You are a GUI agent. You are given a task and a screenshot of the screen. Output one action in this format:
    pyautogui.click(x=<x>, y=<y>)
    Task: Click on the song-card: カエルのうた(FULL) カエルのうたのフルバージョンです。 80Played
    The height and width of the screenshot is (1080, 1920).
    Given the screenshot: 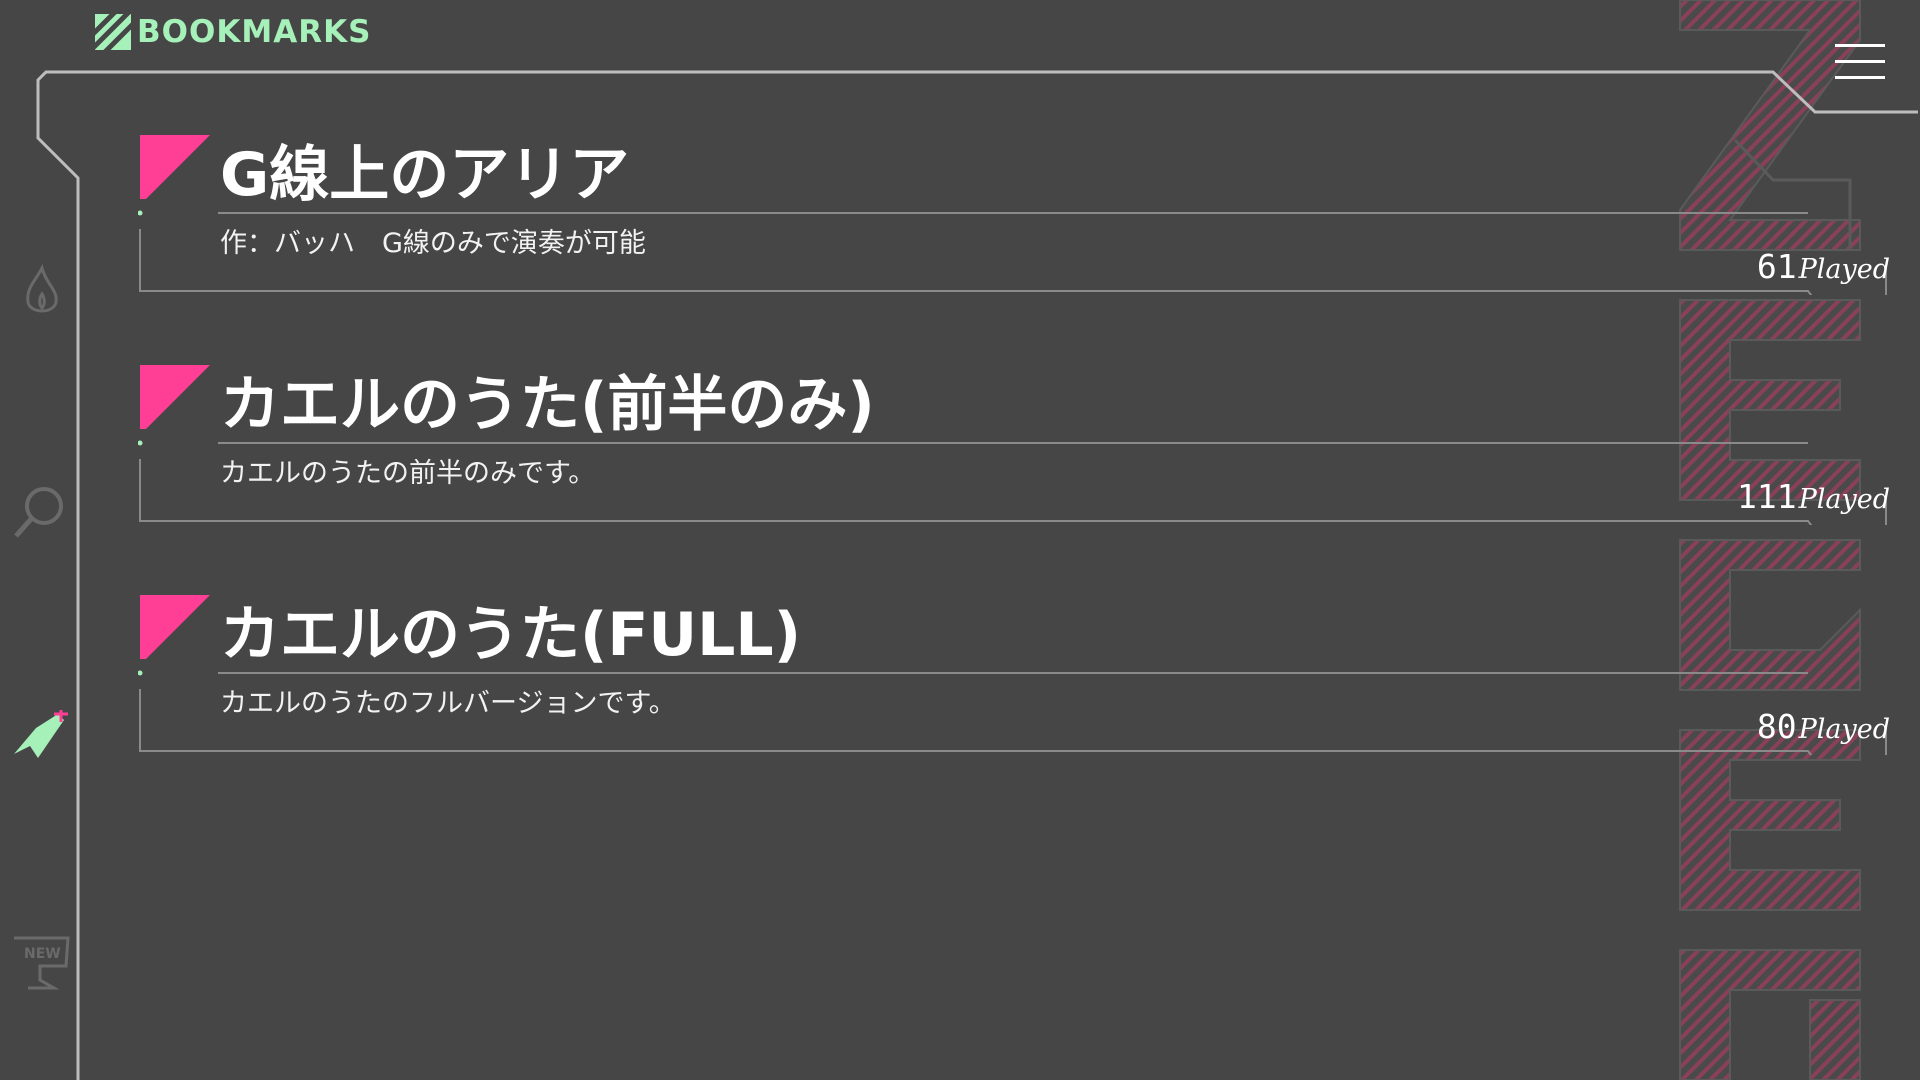 What is the action you would take?
    pyautogui.click(x=1014, y=675)
    